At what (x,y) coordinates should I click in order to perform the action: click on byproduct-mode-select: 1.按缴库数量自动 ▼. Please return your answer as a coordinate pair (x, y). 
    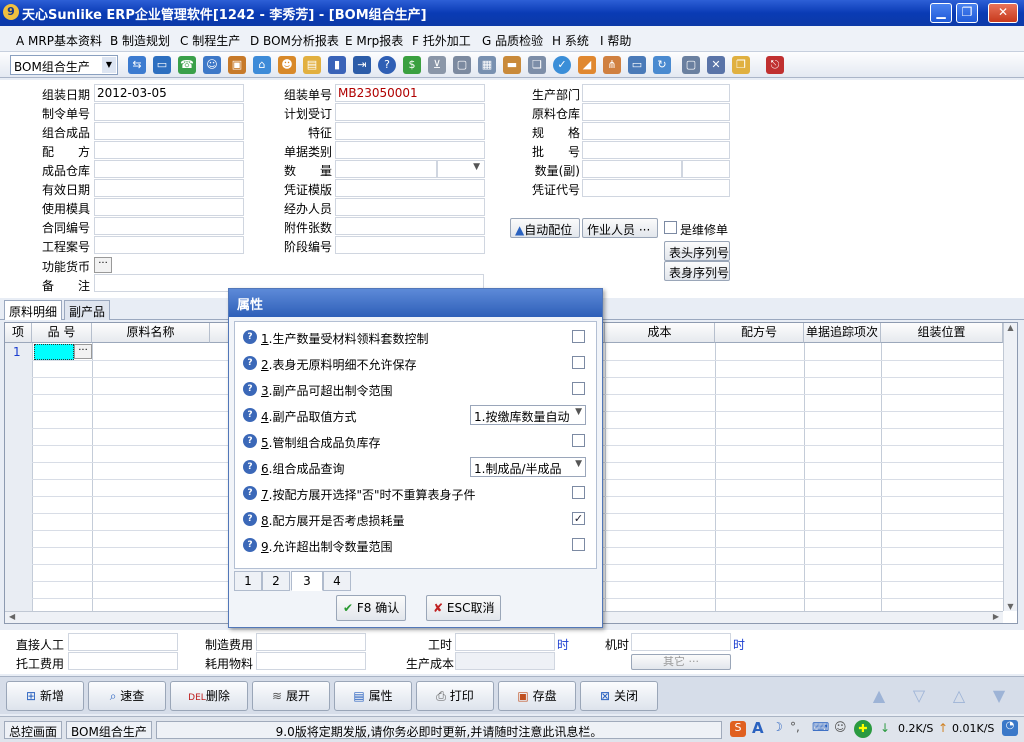
    Looking at the image, I should click on (528, 415).